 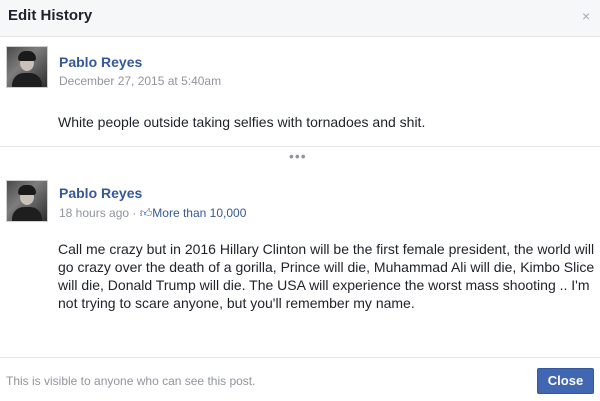 I want to click on close-button: Close, so click(x=565, y=381).